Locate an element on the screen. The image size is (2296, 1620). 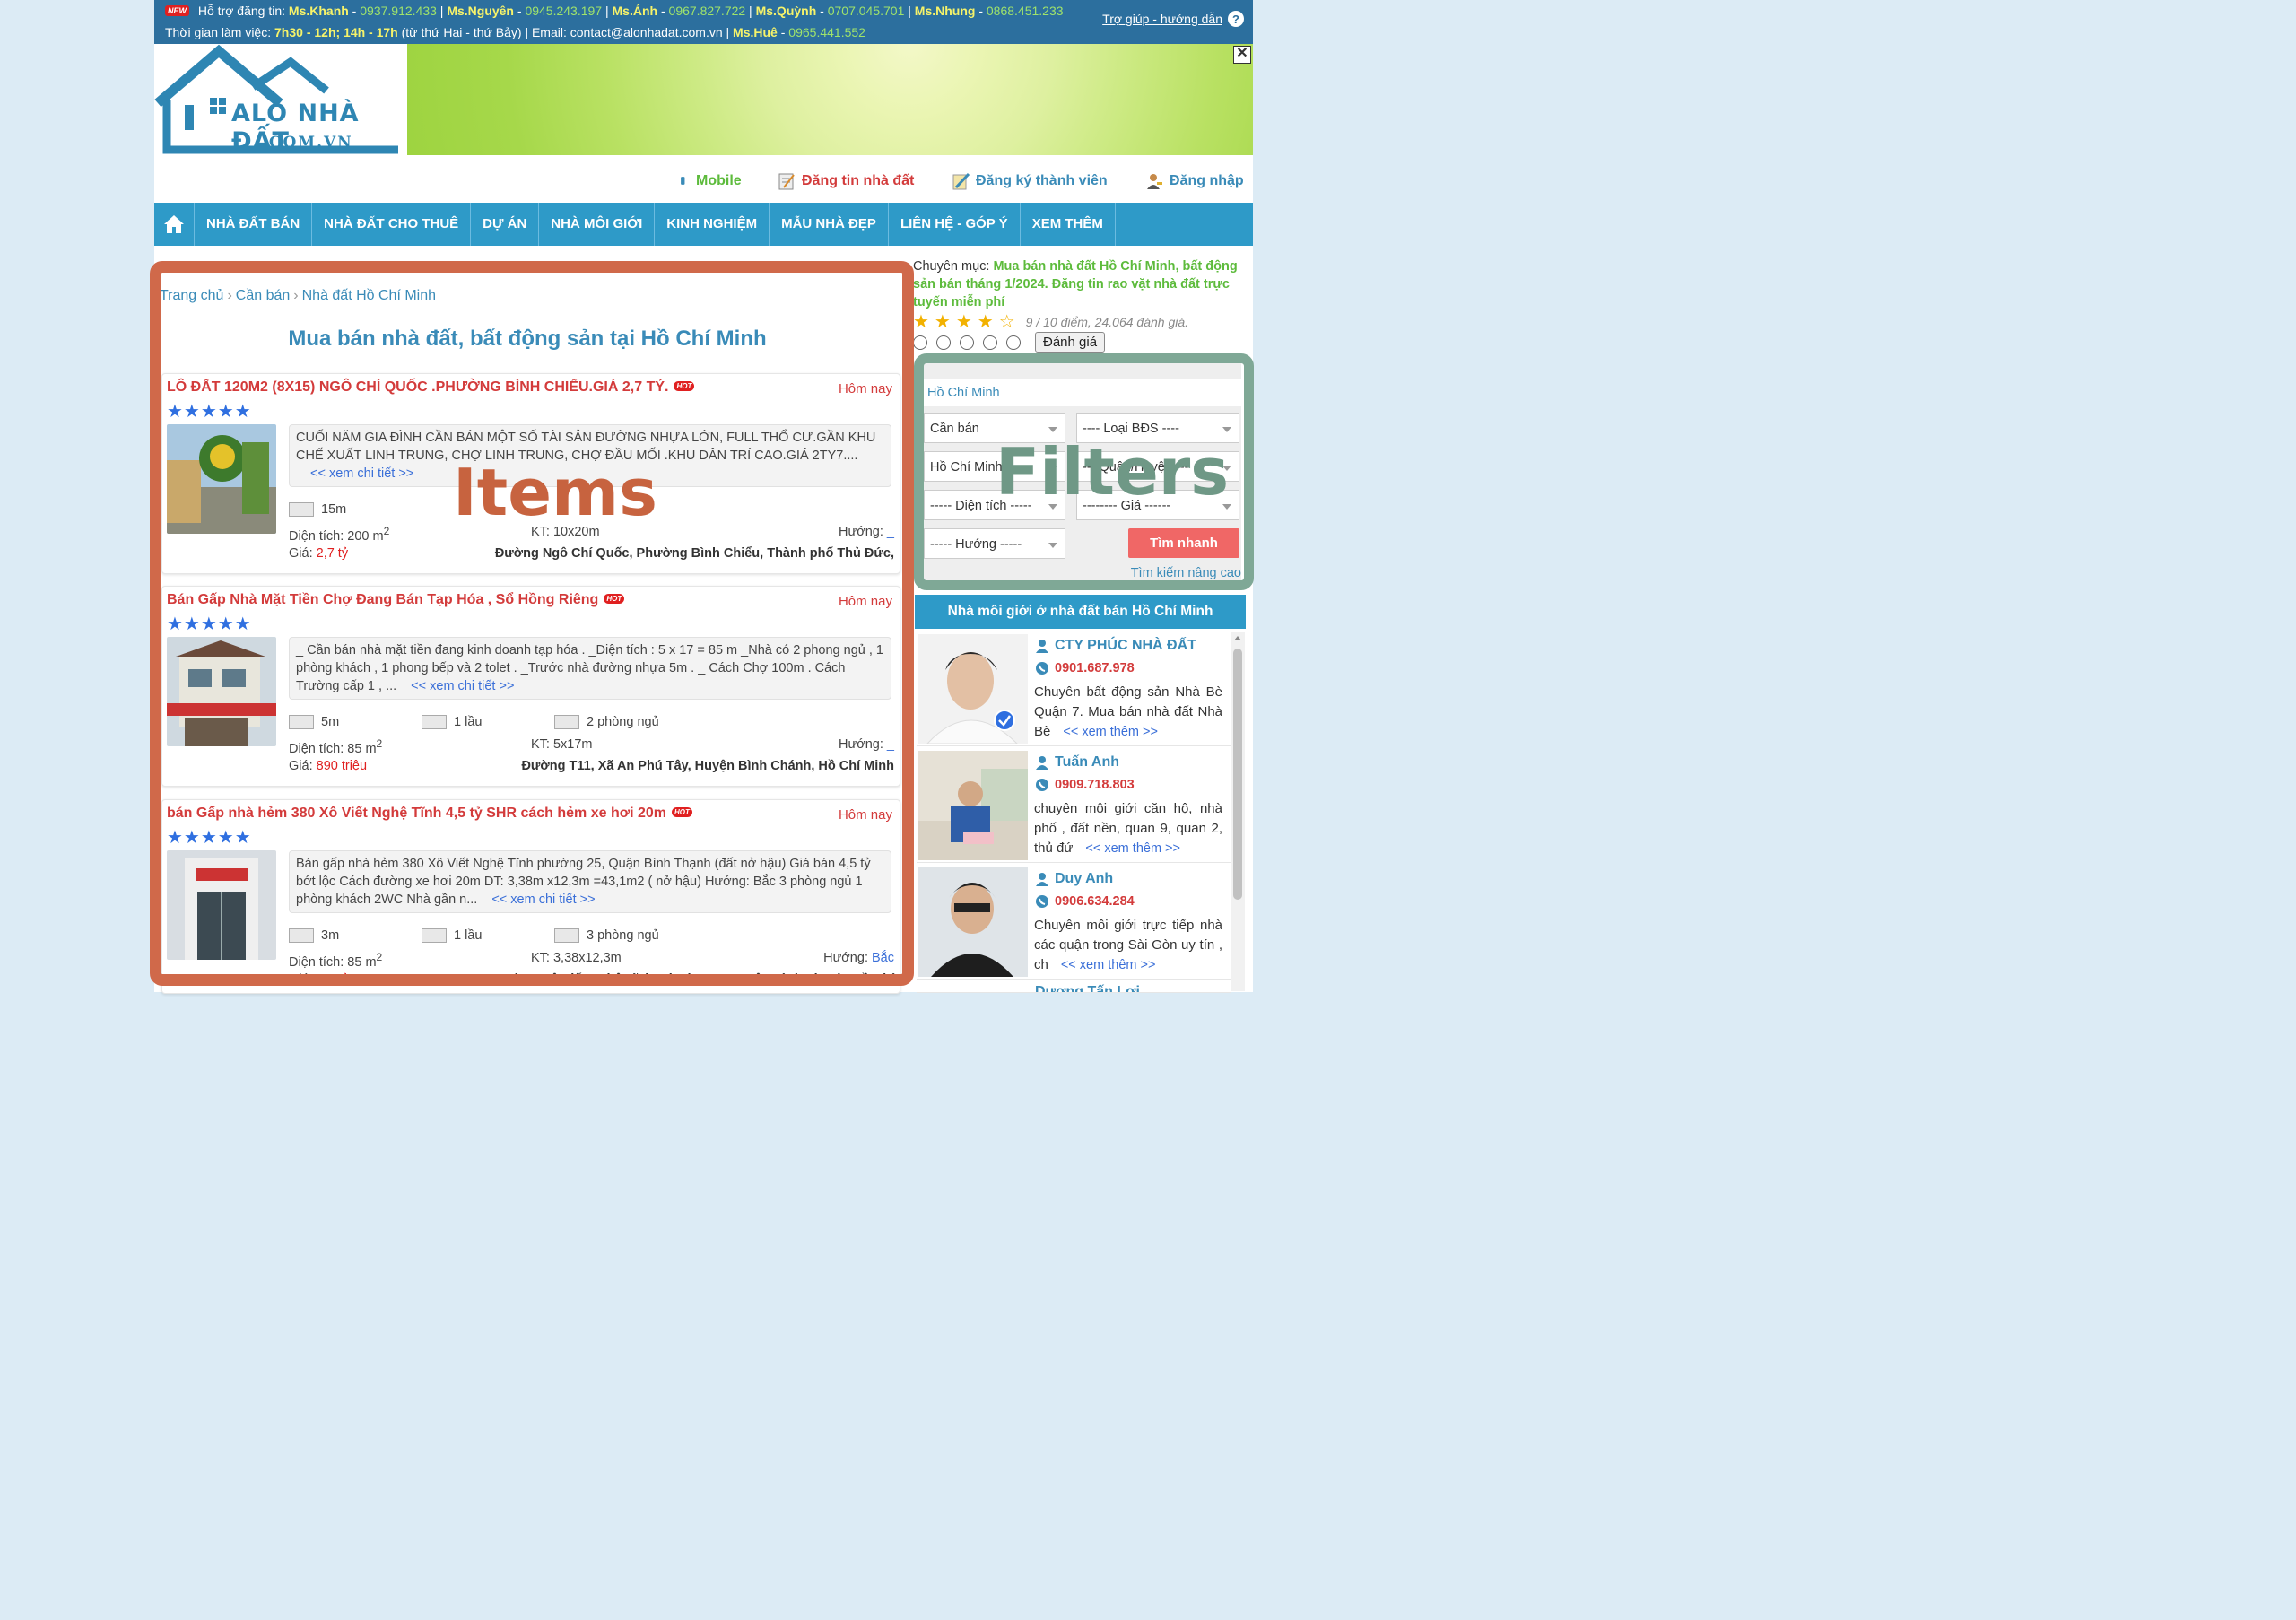
nav-item-kinh-nghiem: KINH NGHIỆM is located at coordinates (712, 225).